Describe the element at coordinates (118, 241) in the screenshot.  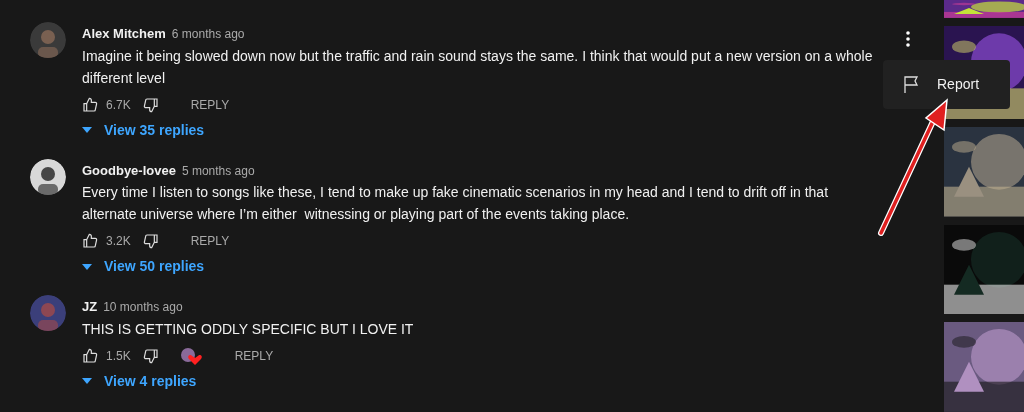
I see `like-count: 3.2K` at that location.